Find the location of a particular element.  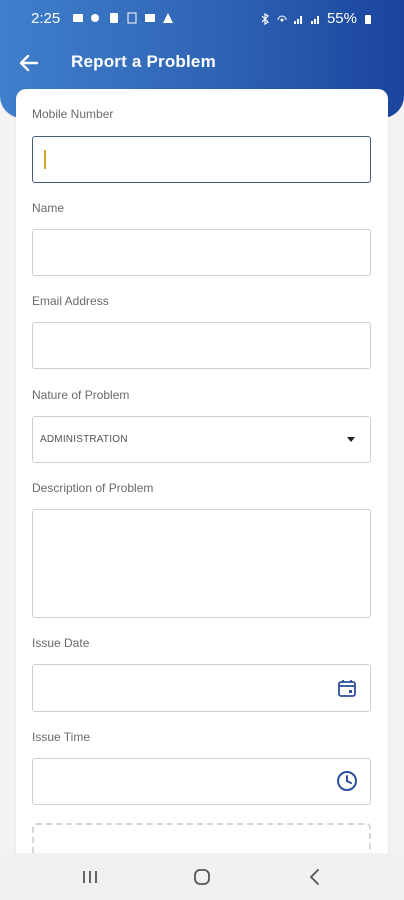

nature-selected-value: ADMINISTRATION is located at coordinates (84, 439).